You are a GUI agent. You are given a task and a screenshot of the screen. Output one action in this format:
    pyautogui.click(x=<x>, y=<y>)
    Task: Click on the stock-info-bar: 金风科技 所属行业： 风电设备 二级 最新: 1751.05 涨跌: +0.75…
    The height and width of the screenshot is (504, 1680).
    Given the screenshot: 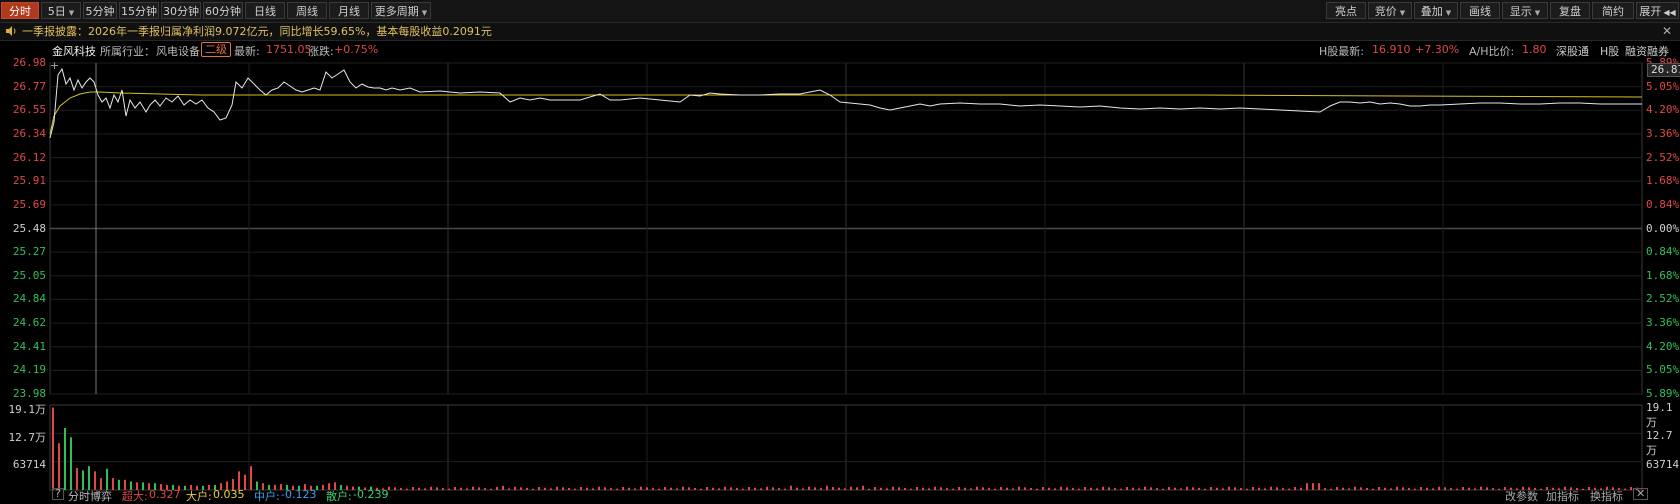 What is the action you would take?
    pyautogui.click(x=840, y=50)
    